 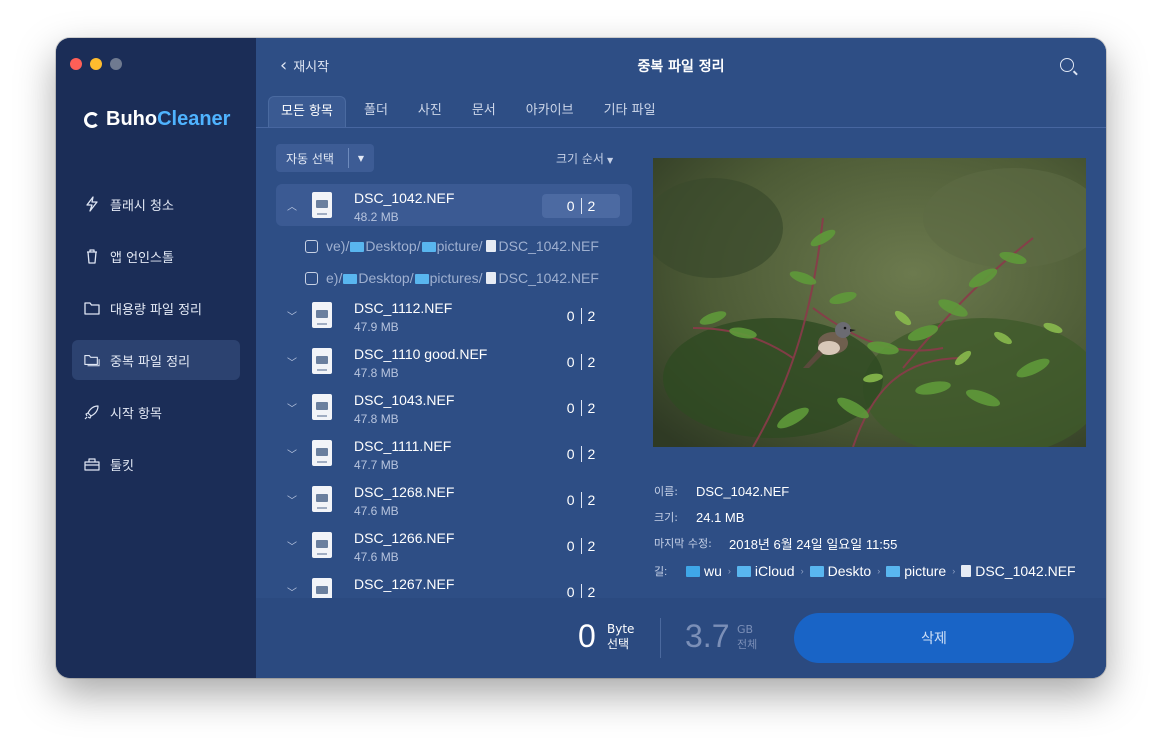 What do you see at coordinates (681, 127) in the screenshot?
I see `tab-divider` at bounding box center [681, 127].